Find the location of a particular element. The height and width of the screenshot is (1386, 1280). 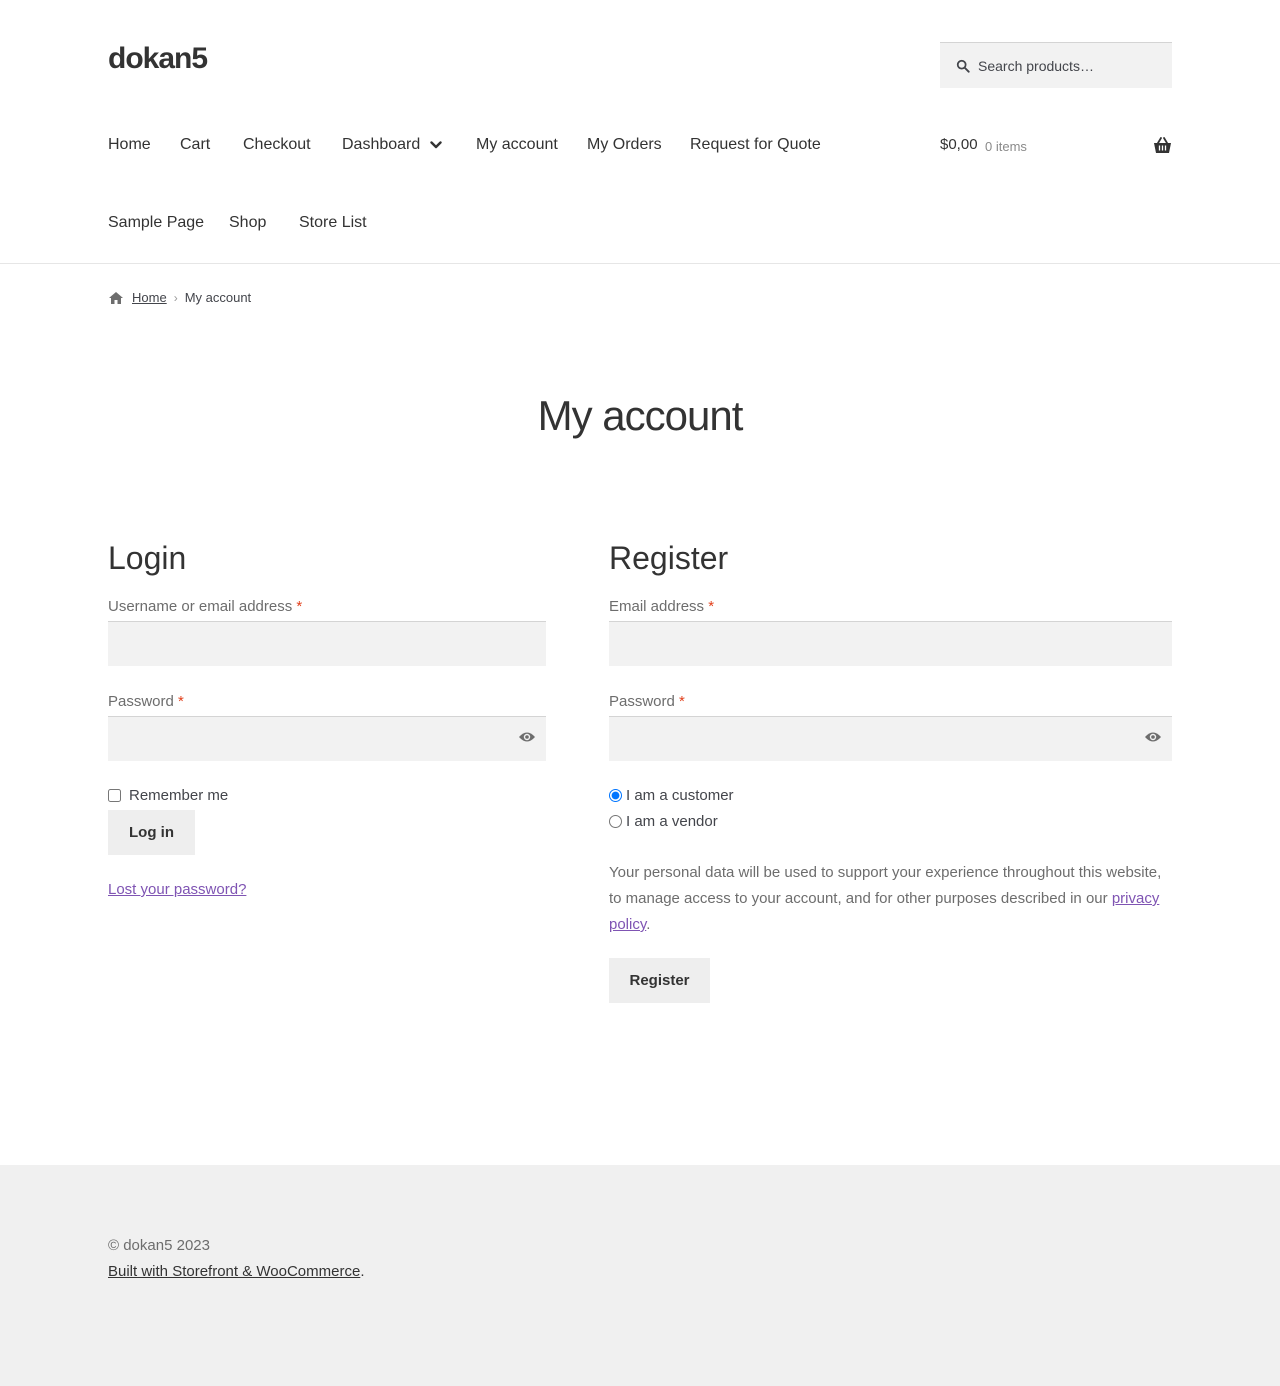

register-password-label: Password * is located at coordinates (647, 701).